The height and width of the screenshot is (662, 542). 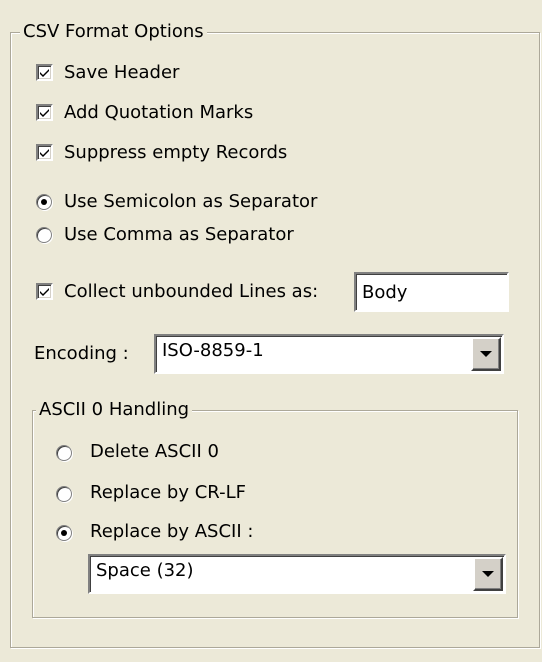 I want to click on replace-char-dropdown-button, so click(x=488, y=574).